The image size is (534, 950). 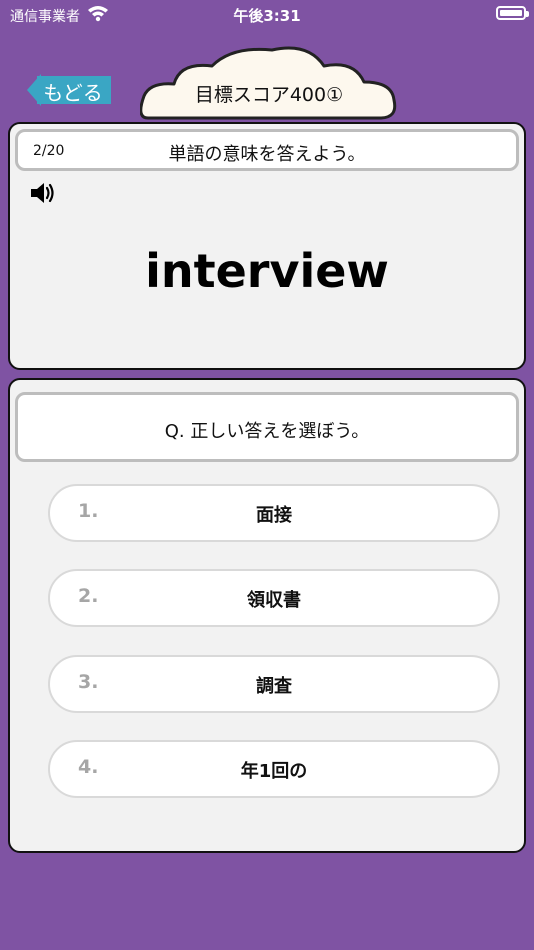 What do you see at coordinates (269, 95) in the screenshot?
I see `page-title: 目標スコア400①` at bounding box center [269, 95].